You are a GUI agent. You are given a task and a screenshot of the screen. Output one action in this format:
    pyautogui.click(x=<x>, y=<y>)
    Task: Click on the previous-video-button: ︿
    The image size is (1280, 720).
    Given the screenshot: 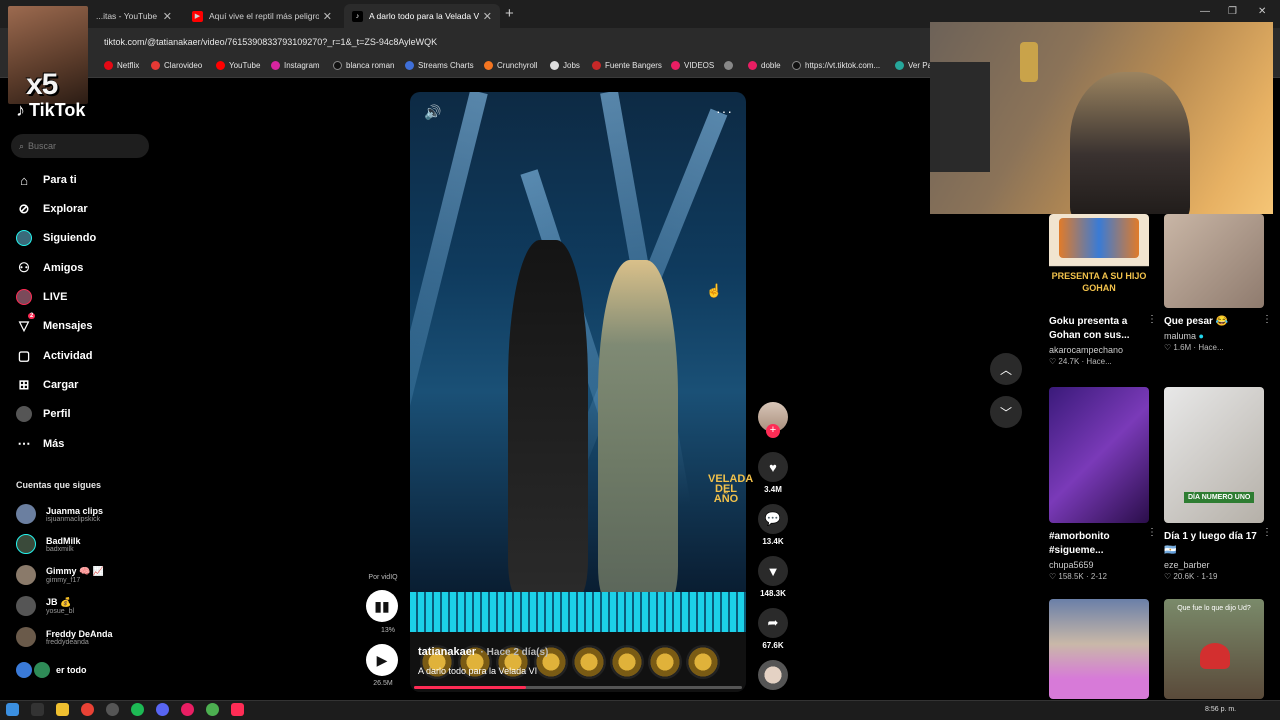 What is the action you would take?
    pyautogui.click(x=1006, y=369)
    